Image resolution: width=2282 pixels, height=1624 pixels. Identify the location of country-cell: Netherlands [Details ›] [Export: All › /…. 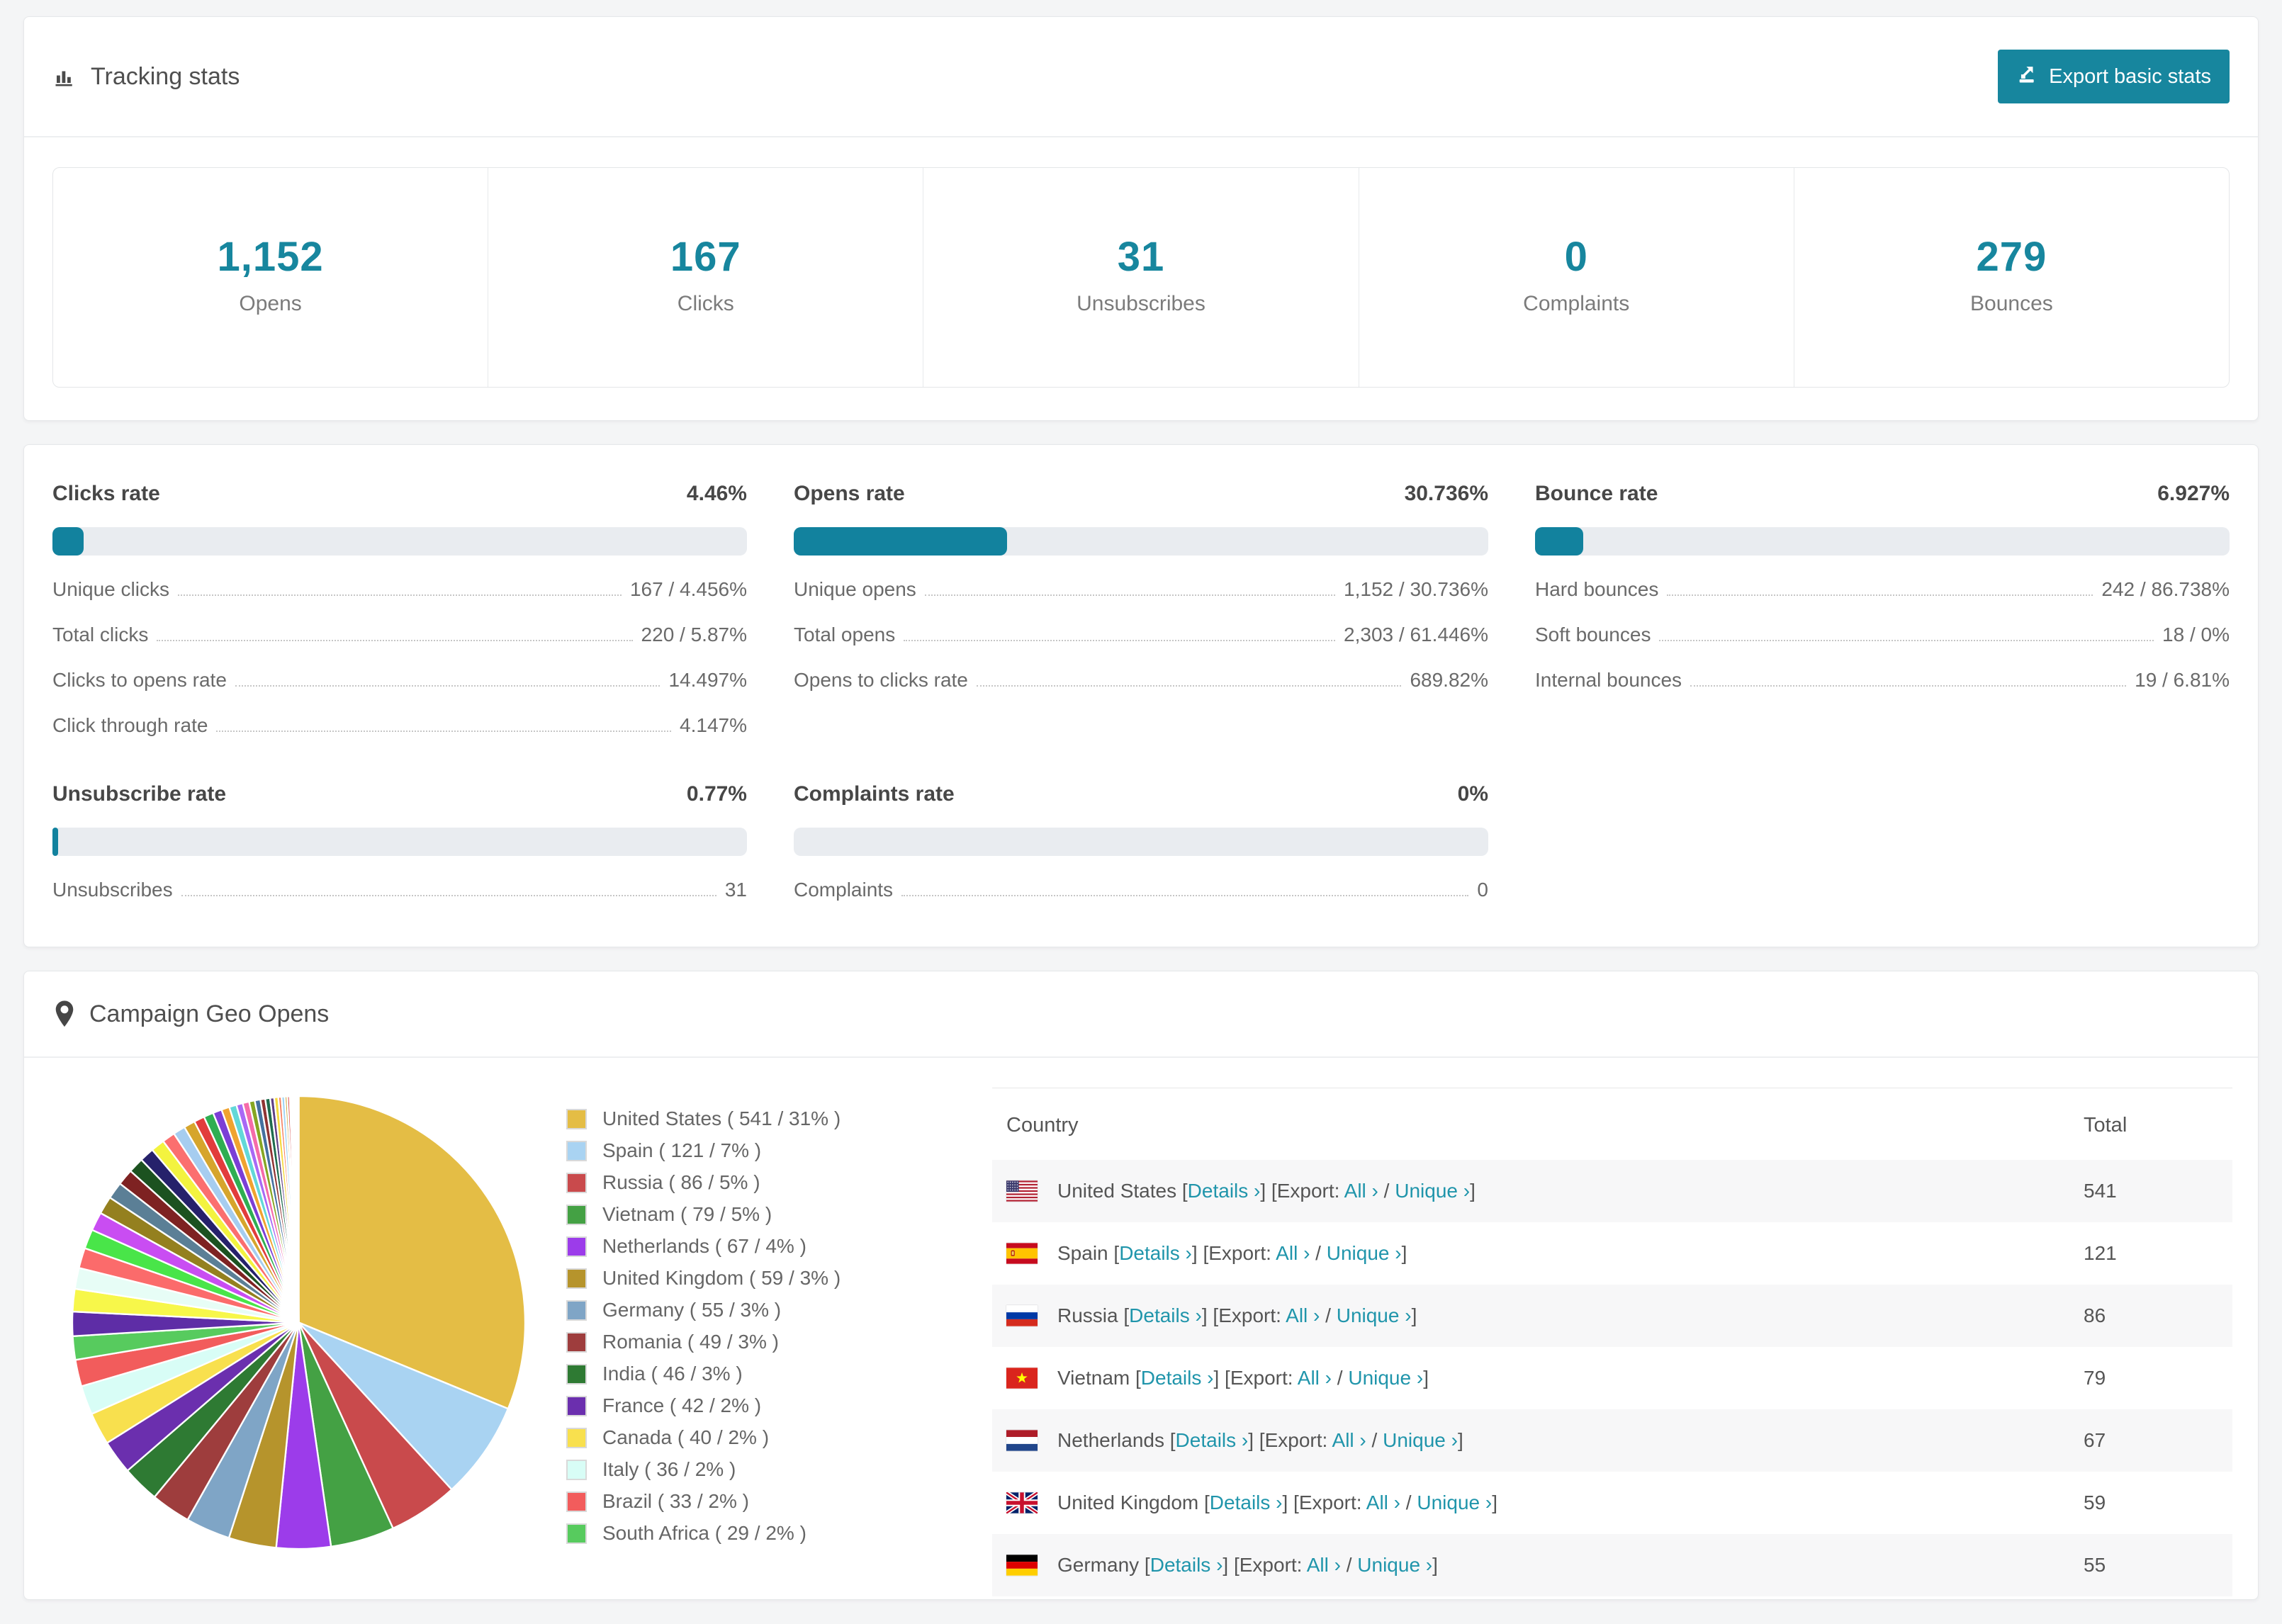
(1530, 1440).